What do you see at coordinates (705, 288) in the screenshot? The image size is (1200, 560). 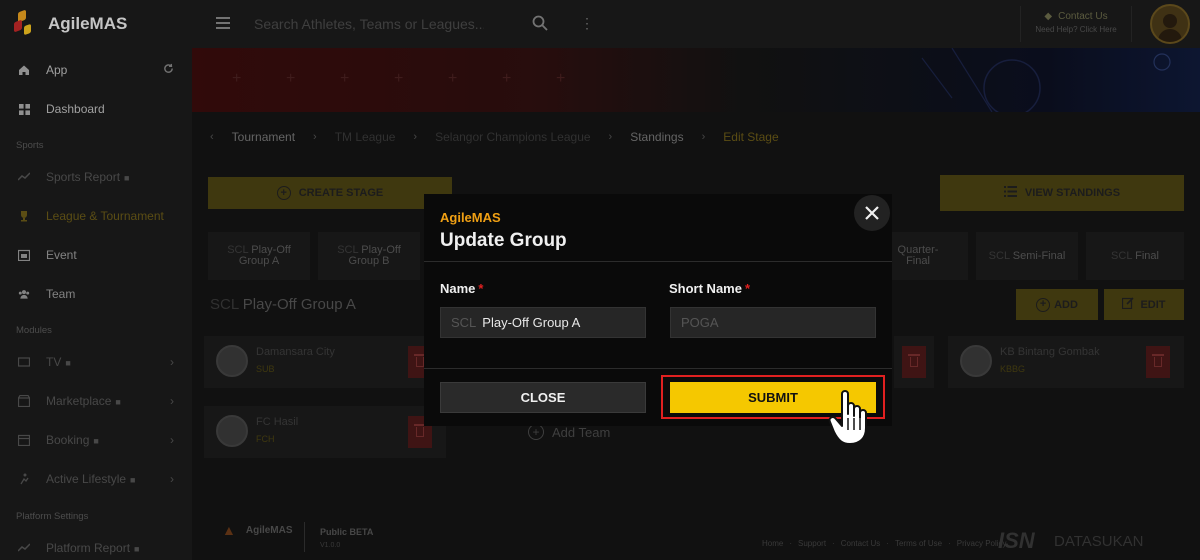 I see `short-name-label-text: Short Name` at bounding box center [705, 288].